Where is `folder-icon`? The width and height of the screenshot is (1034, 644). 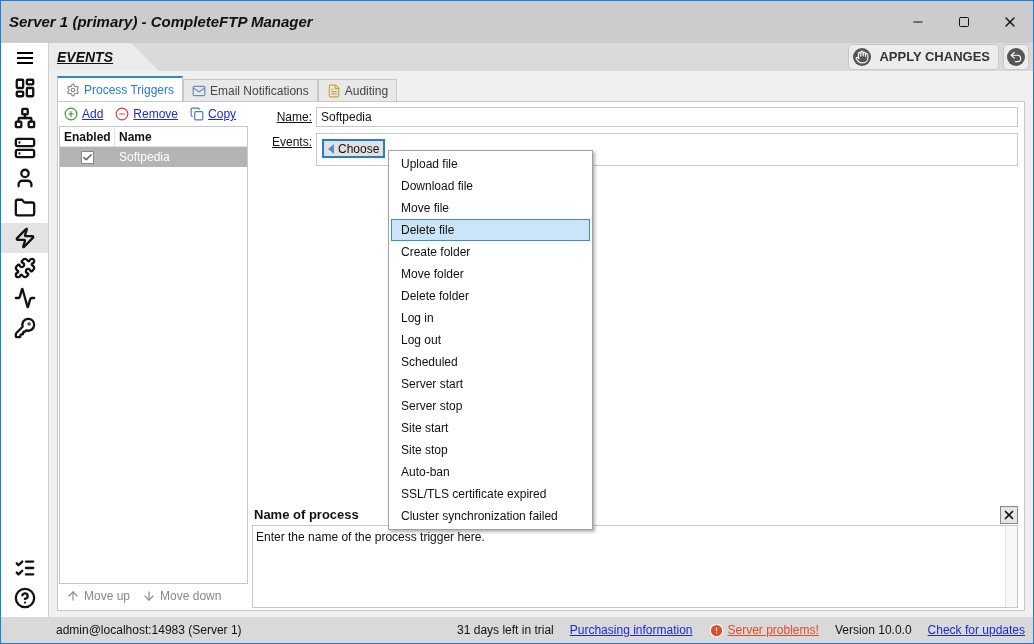
folder-icon is located at coordinates (24, 208).